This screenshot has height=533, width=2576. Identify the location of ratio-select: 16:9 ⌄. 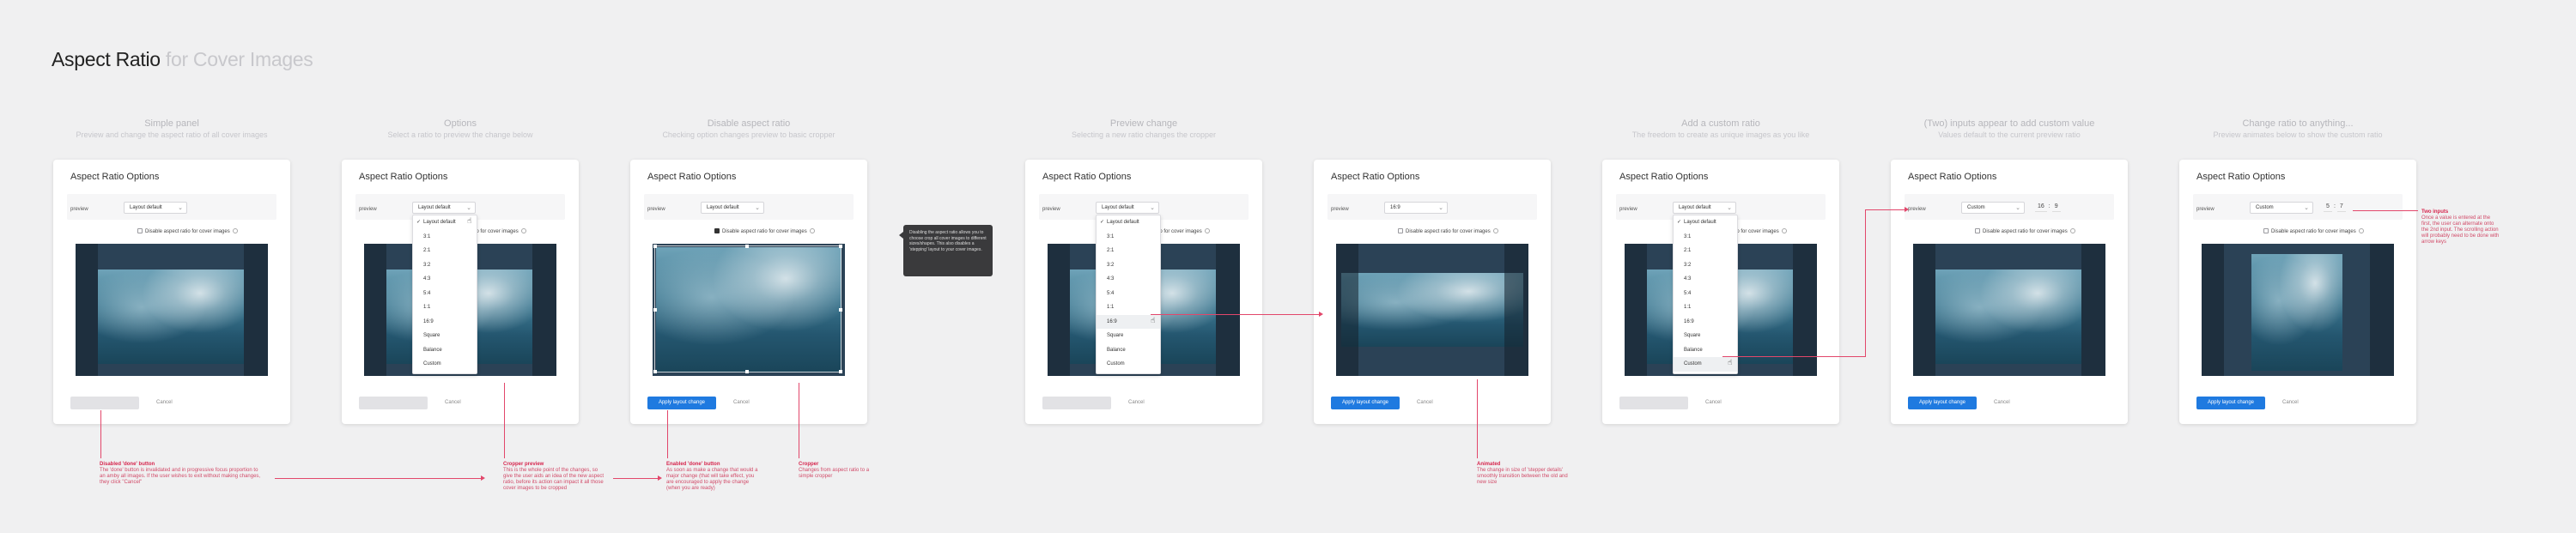
(1416, 208).